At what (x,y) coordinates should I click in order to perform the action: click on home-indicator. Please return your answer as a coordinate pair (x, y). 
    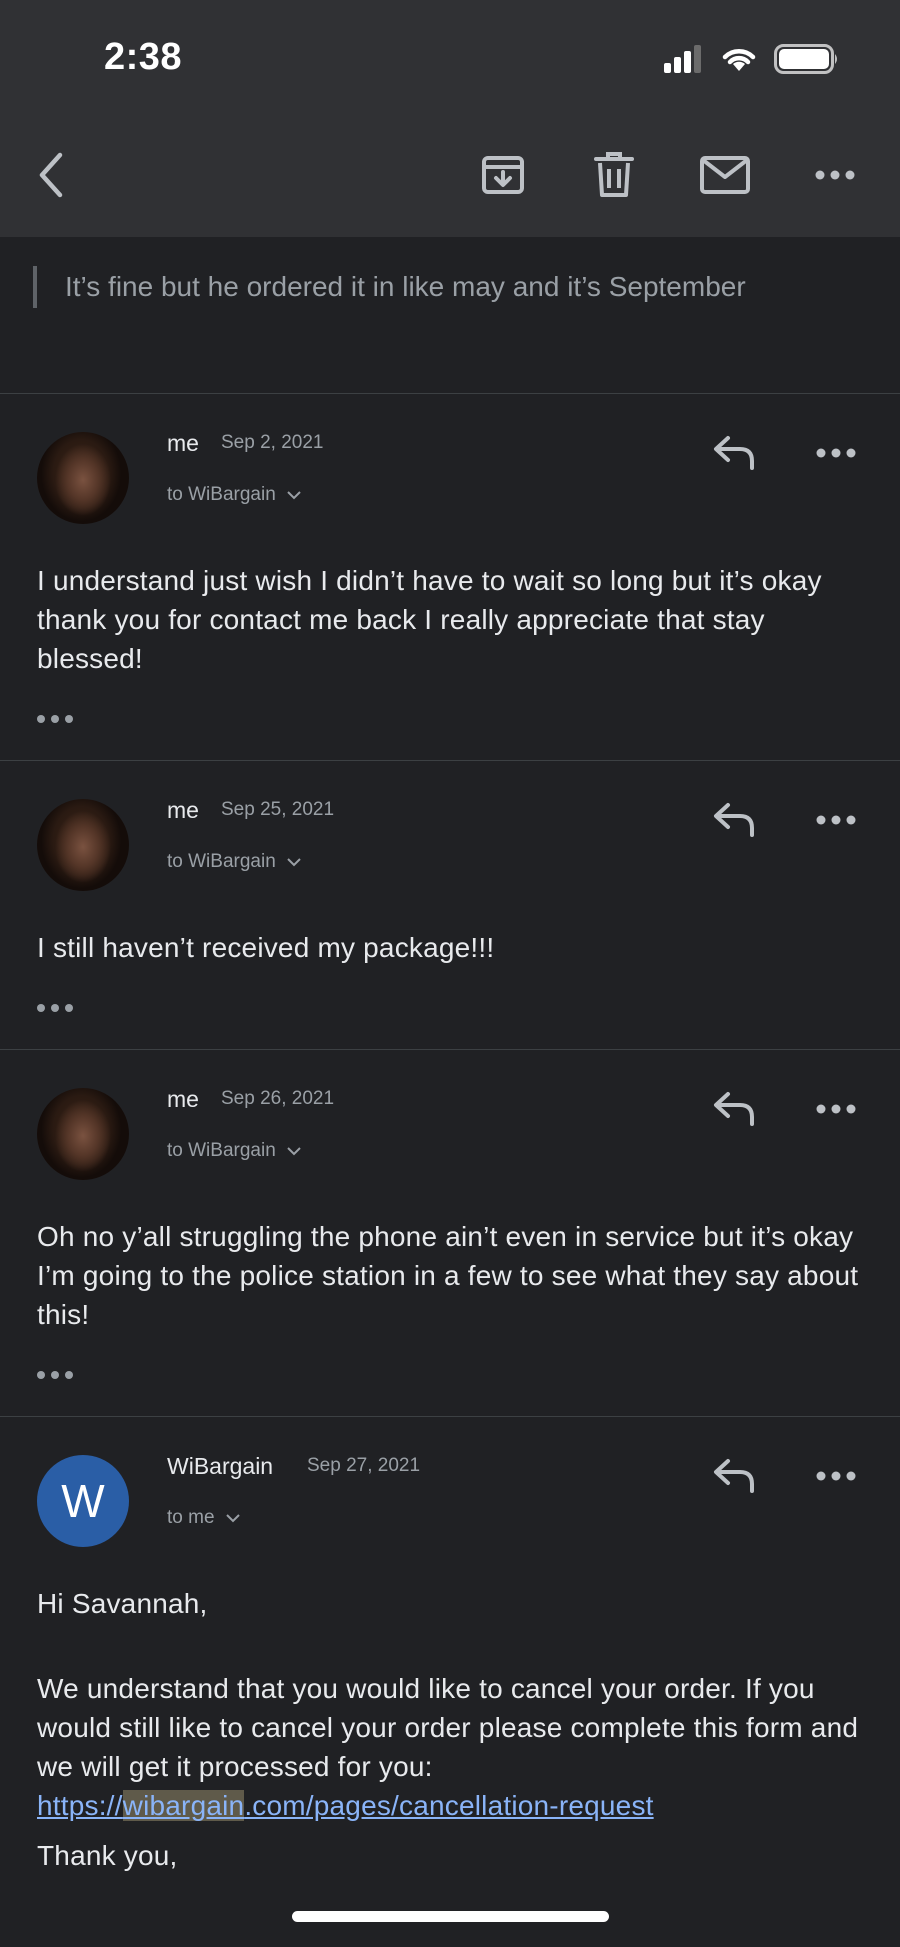
    Looking at the image, I should click on (450, 1916).